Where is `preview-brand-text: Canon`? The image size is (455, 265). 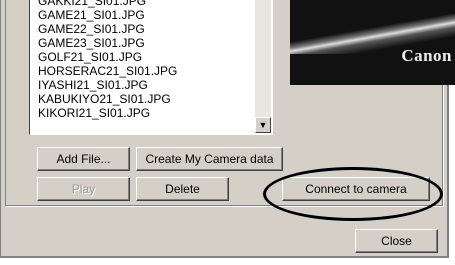 preview-brand-text: Canon is located at coordinates (426, 55).